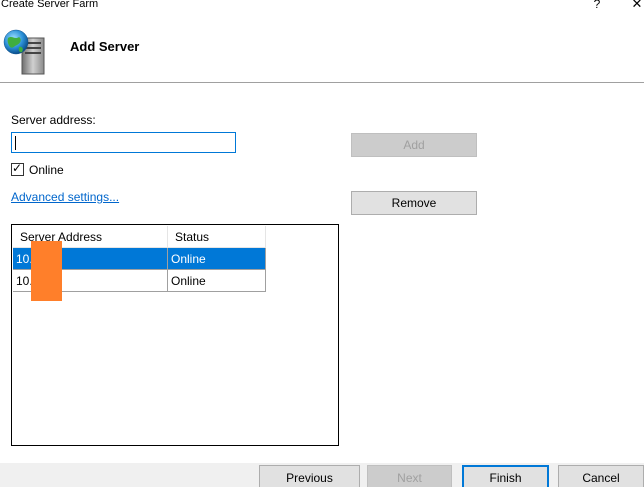 The height and width of the screenshot is (487, 644). Describe the element at coordinates (597, 6) in the screenshot. I see `help-button: ?` at that location.